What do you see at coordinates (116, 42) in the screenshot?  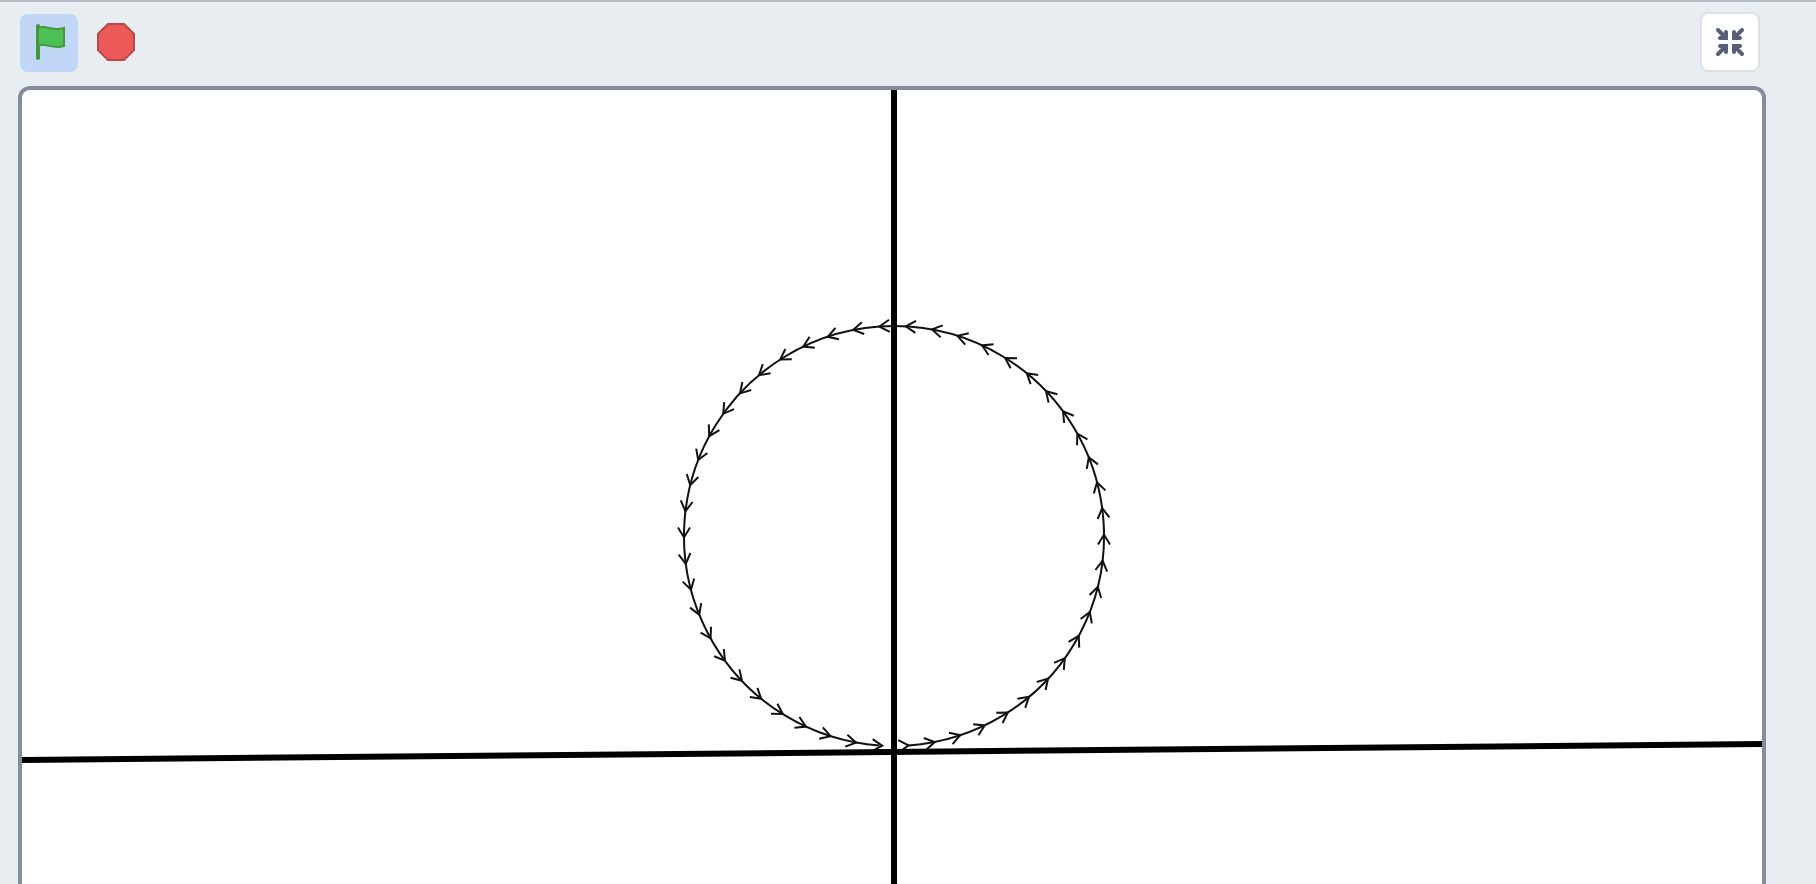 I see `stop-button` at bounding box center [116, 42].